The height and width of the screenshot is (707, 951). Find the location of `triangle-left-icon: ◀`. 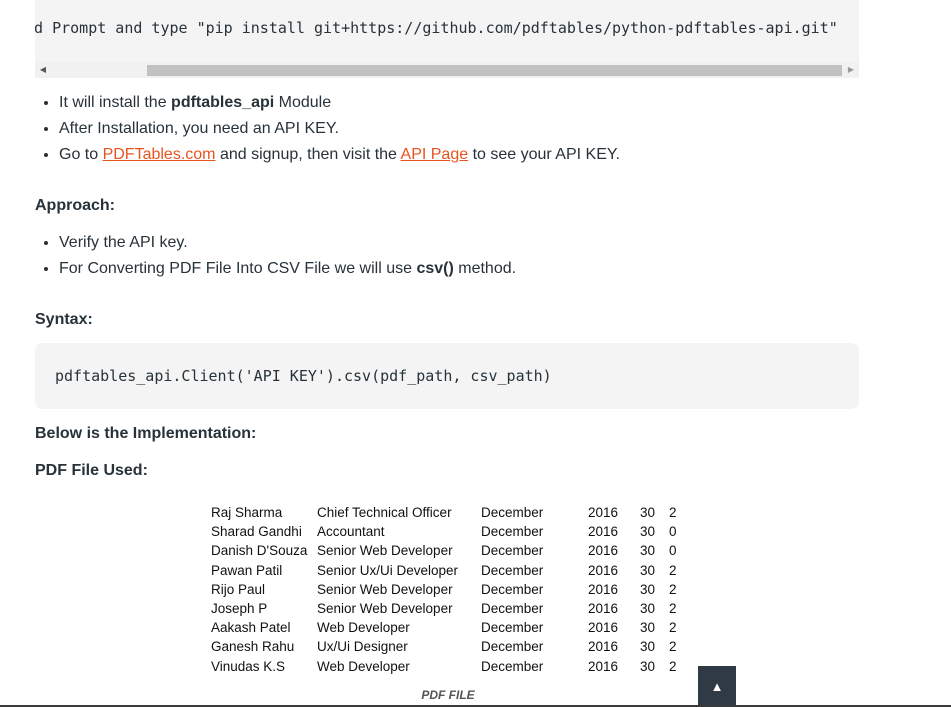

triangle-left-icon: ◀ is located at coordinates (43, 70).